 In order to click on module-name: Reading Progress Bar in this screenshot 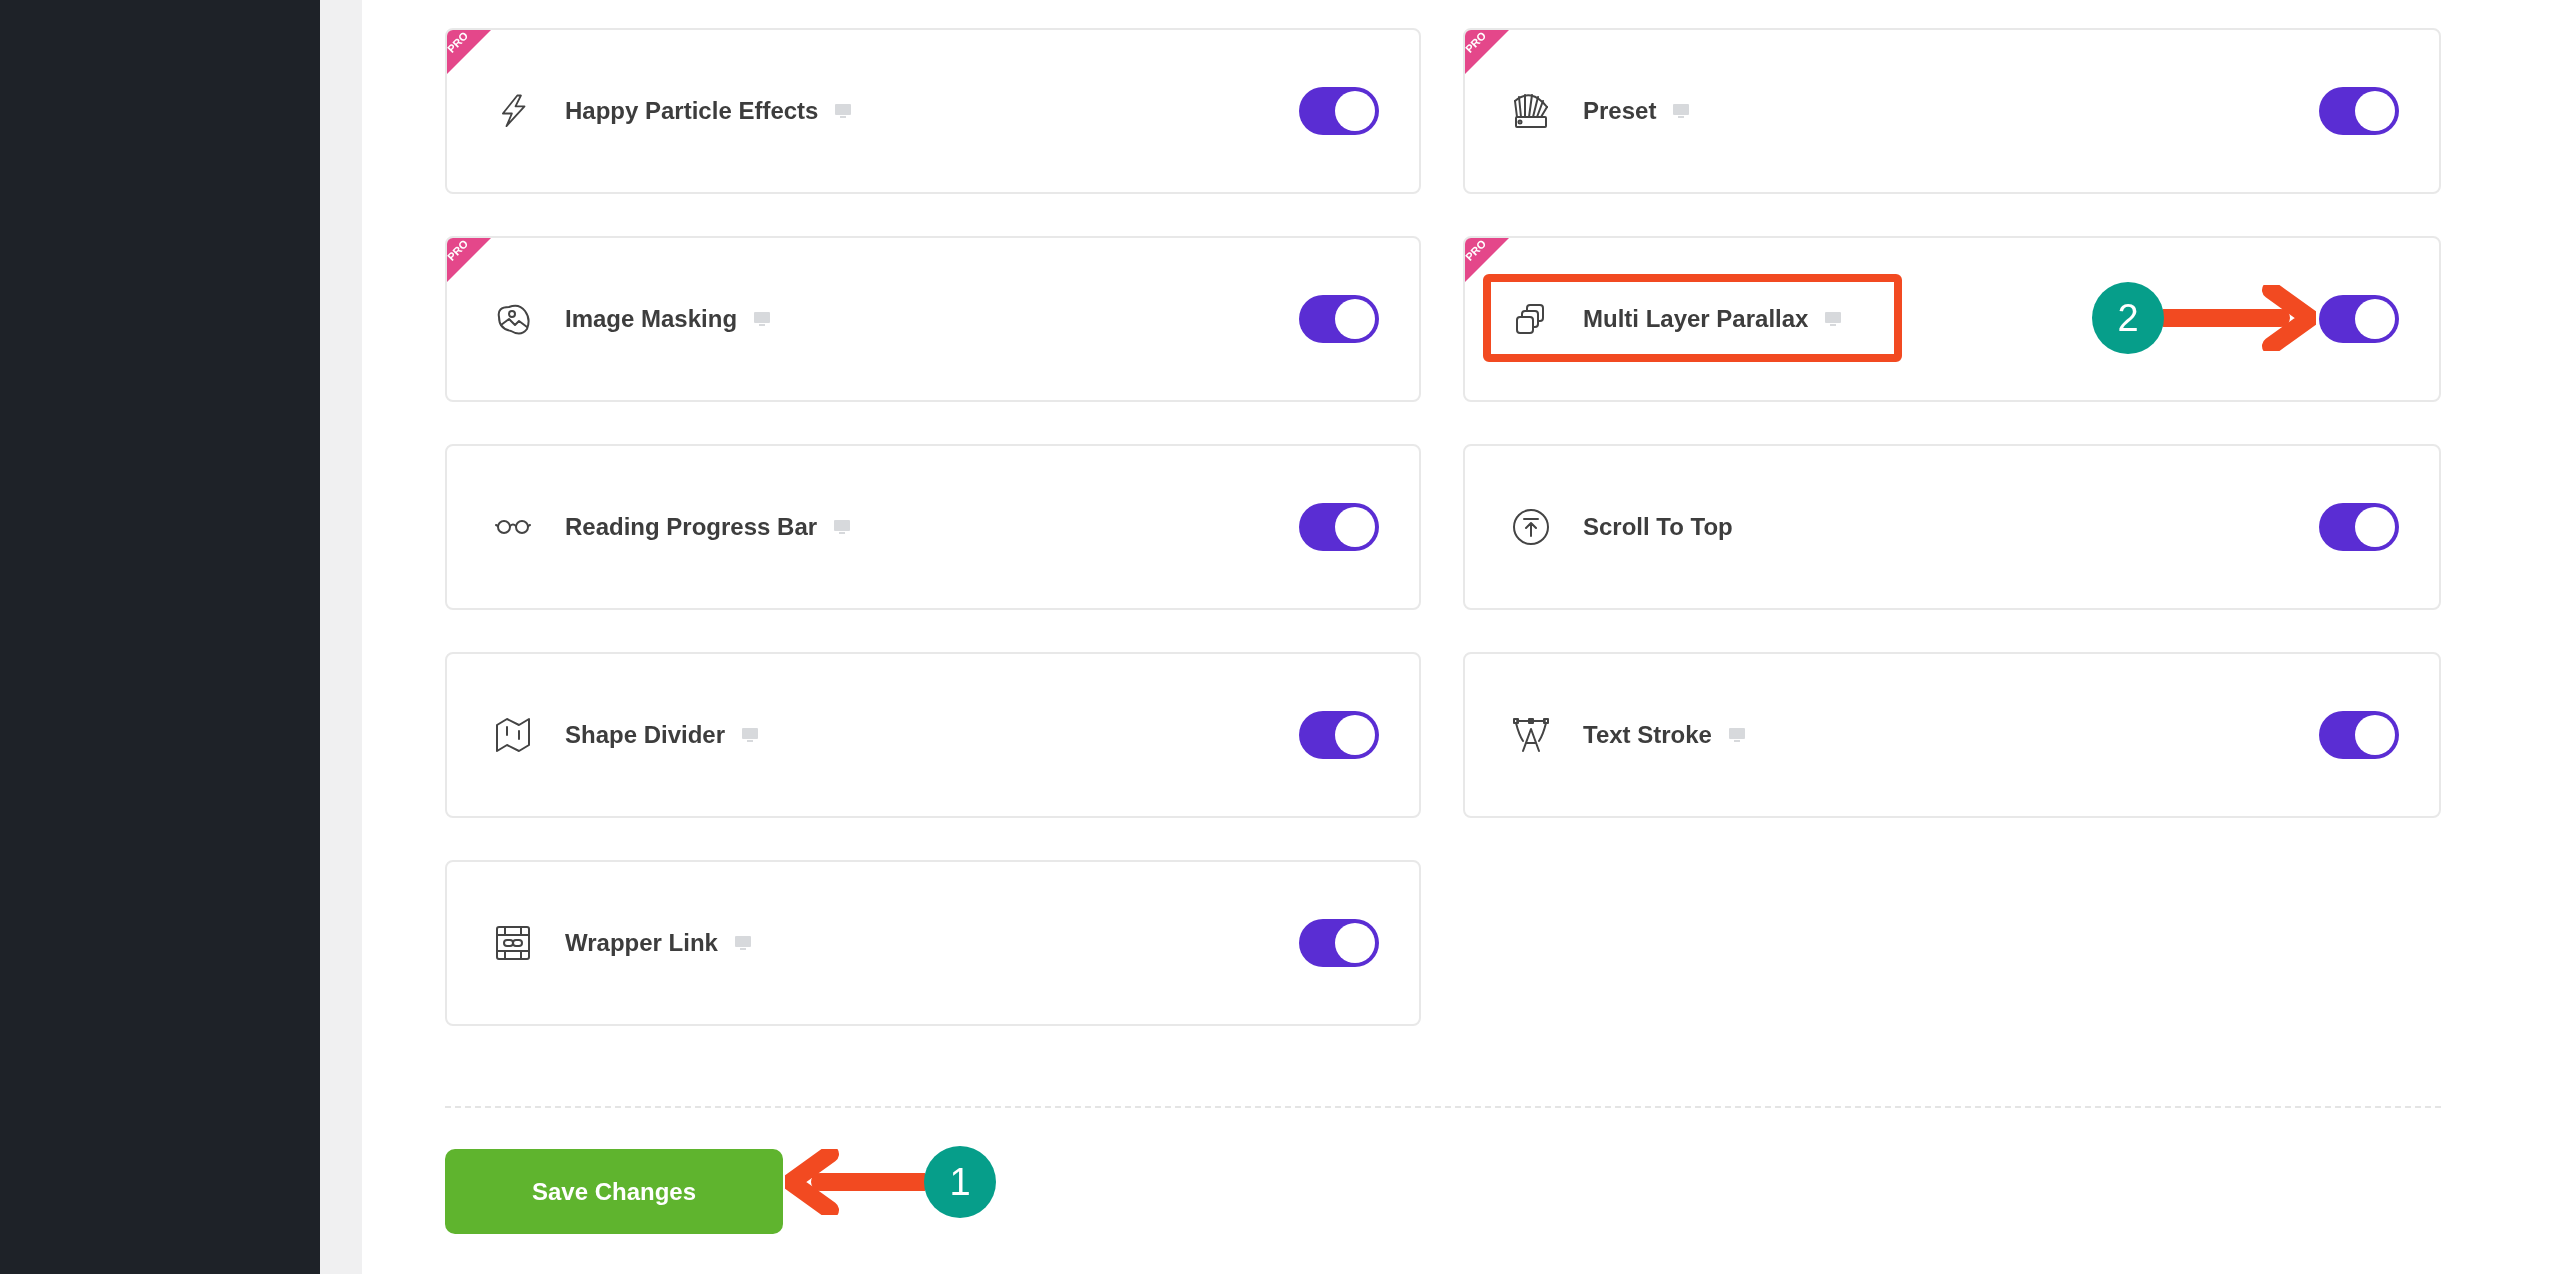, I will do `click(691, 527)`.